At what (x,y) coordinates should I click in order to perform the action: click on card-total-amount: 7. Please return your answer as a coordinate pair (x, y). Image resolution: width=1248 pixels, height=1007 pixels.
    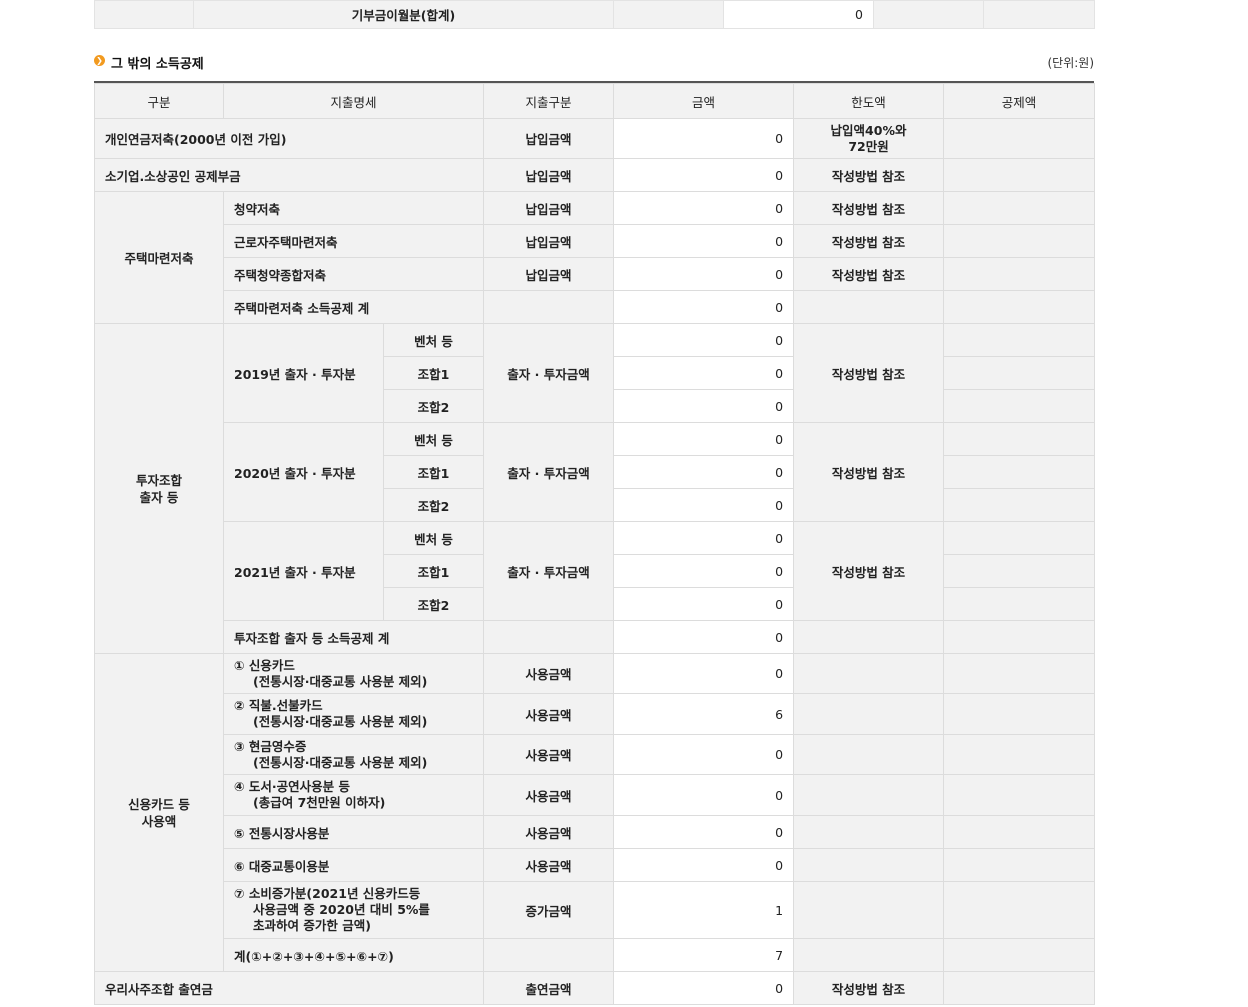
    Looking at the image, I should click on (704, 955).